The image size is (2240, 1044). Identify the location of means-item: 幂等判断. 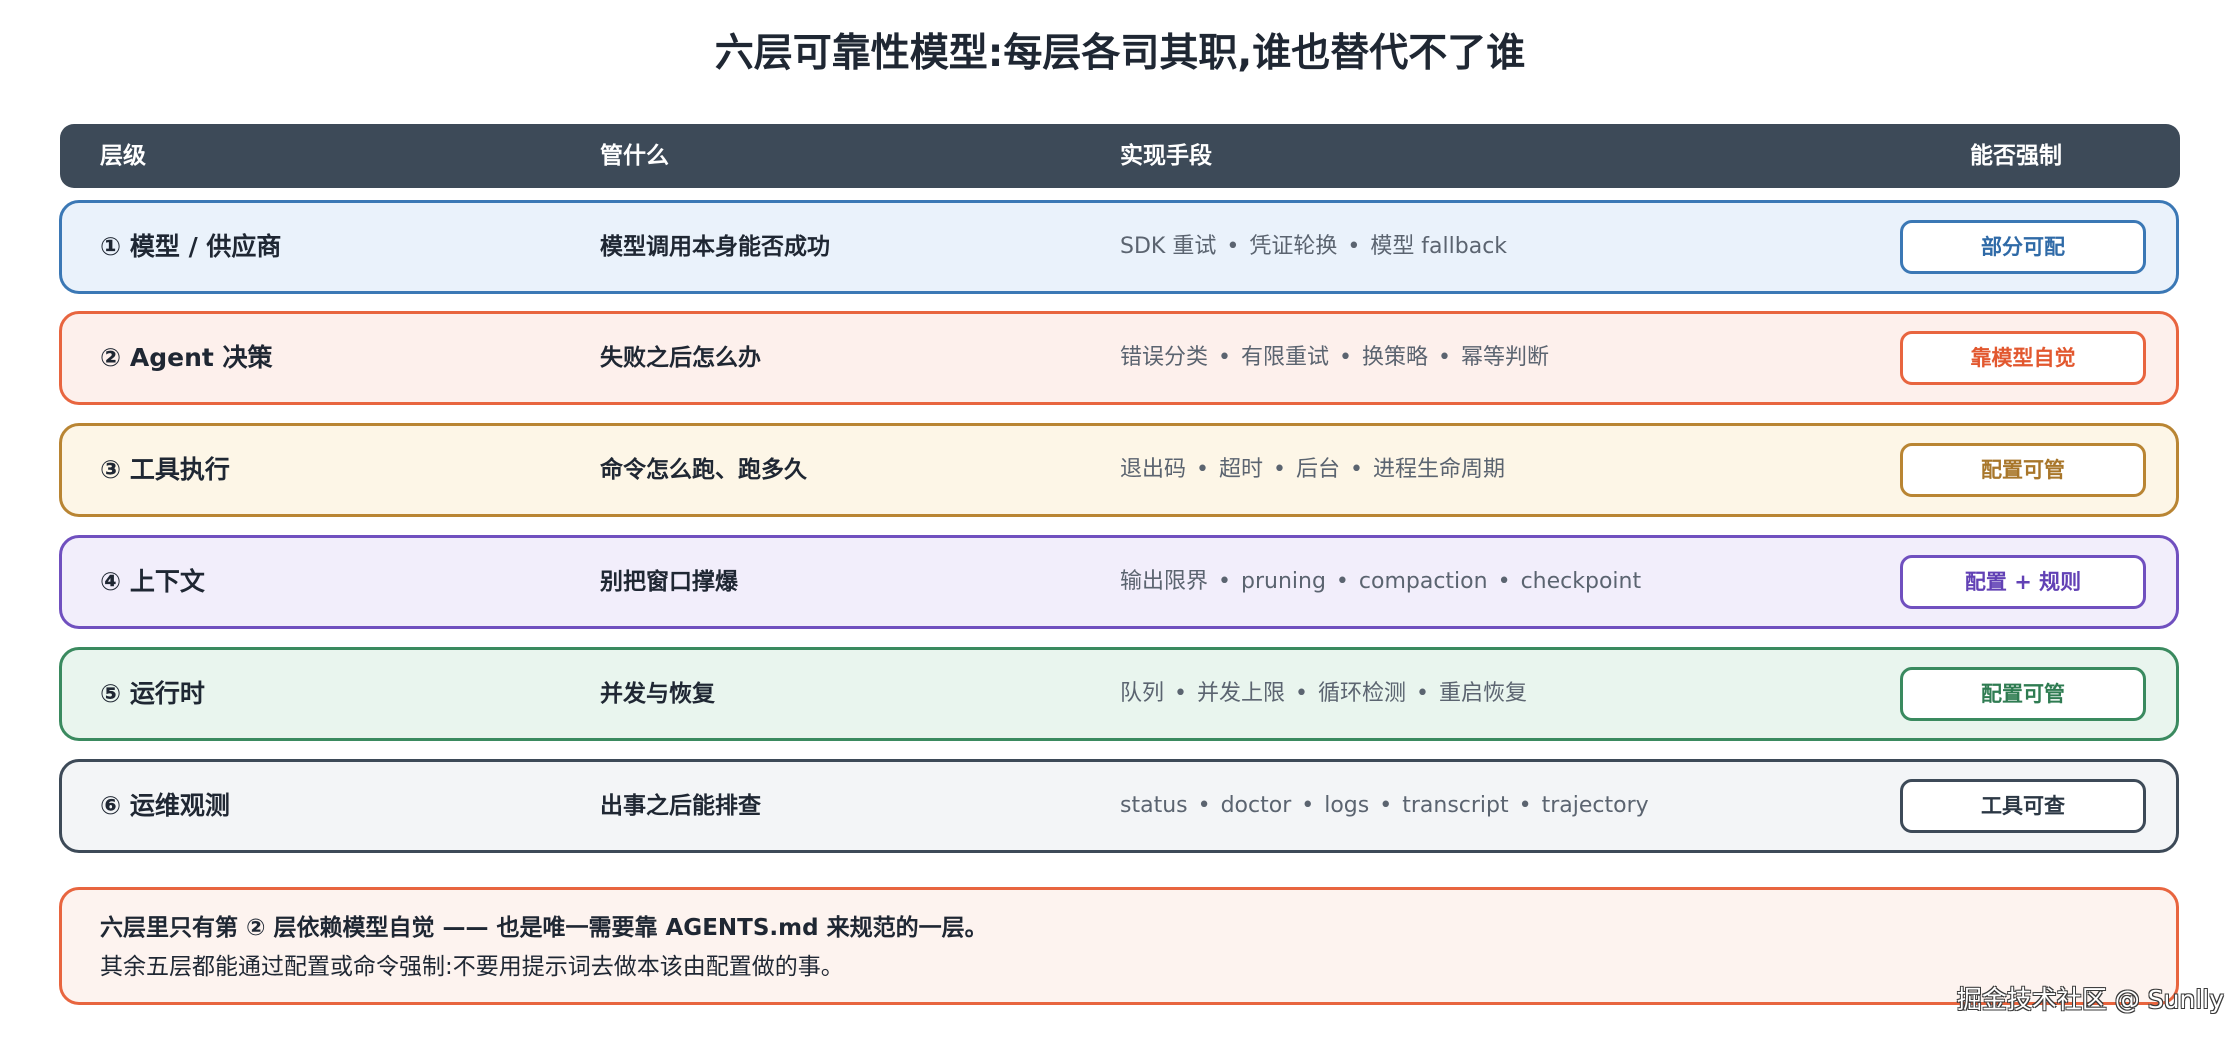
(1505, 357).